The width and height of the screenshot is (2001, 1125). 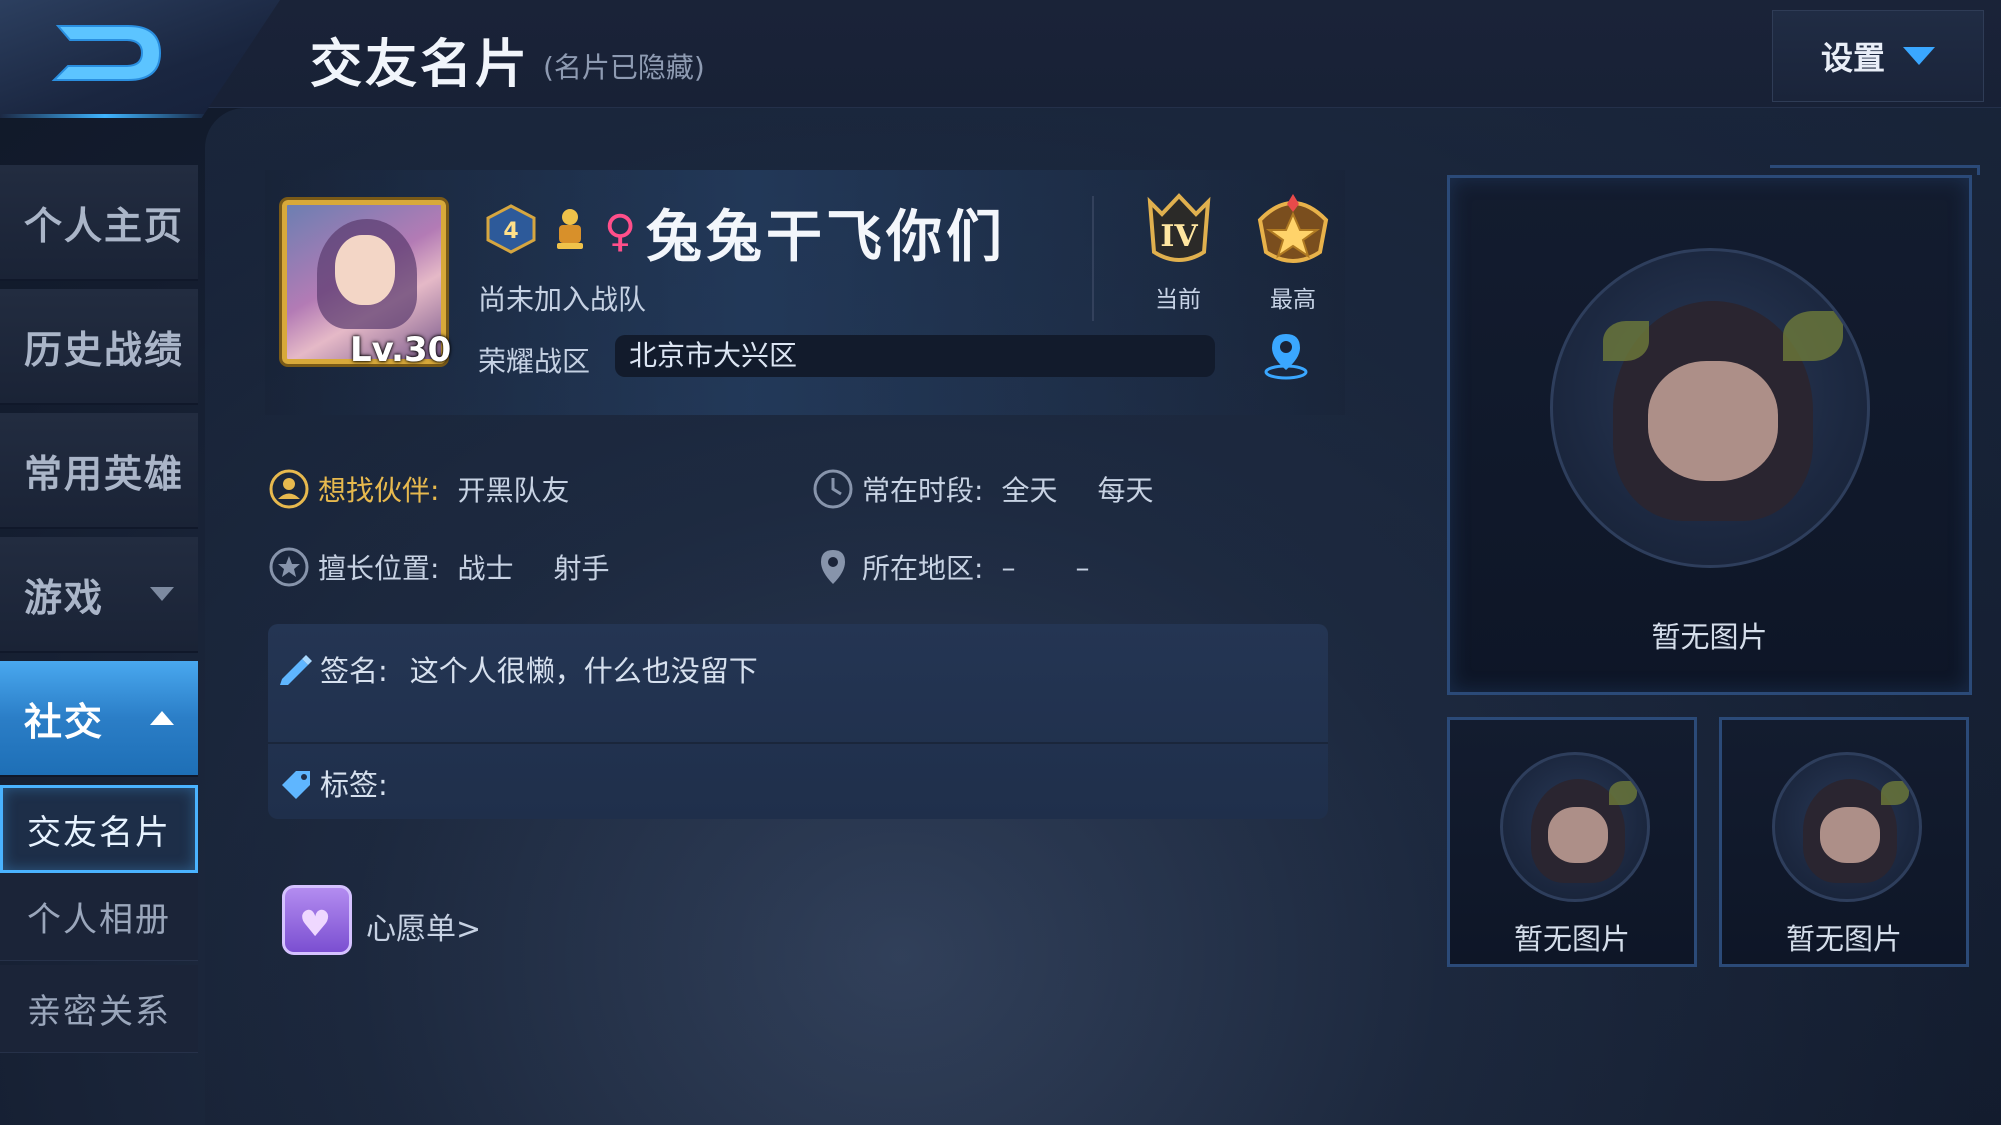 I want to click on sidebar-item-game: 游戏, so click(x=99, y=595).